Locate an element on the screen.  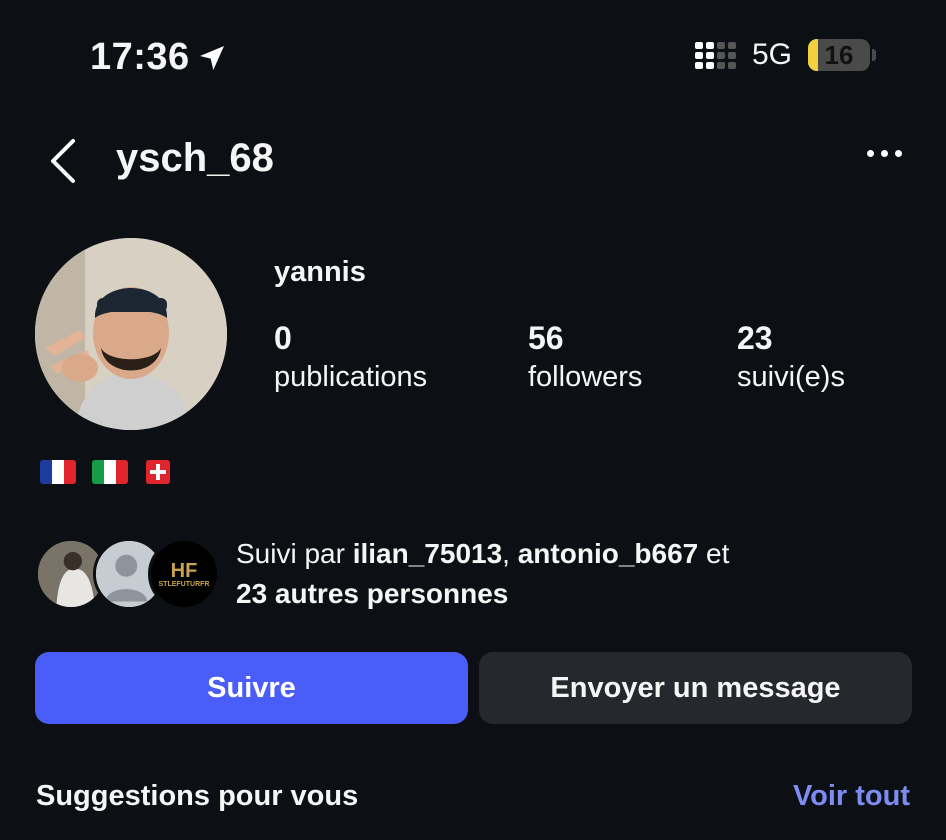
cellular-signal-icon is located at coordinates (715, 55).